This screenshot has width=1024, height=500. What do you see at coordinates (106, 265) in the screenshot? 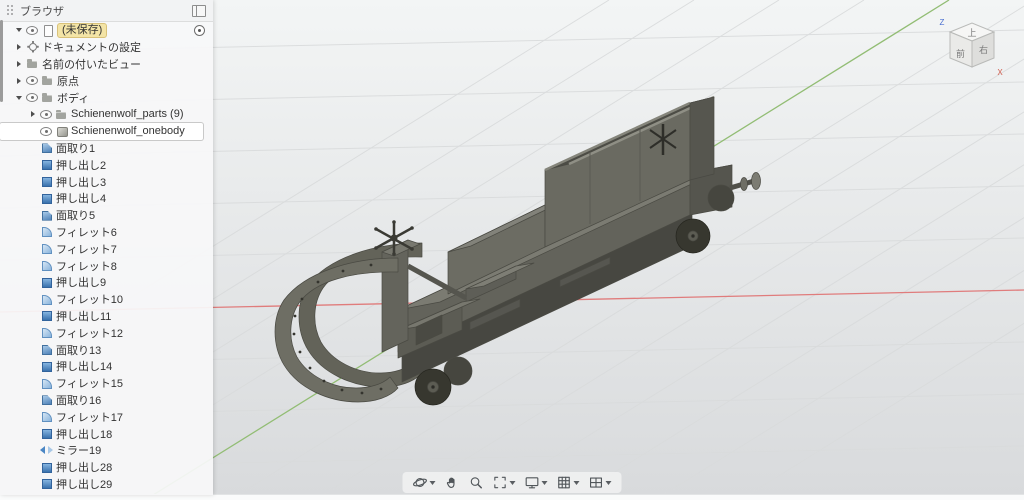
I see `tree-row: フィレット8` at bounding box center [106, 265].